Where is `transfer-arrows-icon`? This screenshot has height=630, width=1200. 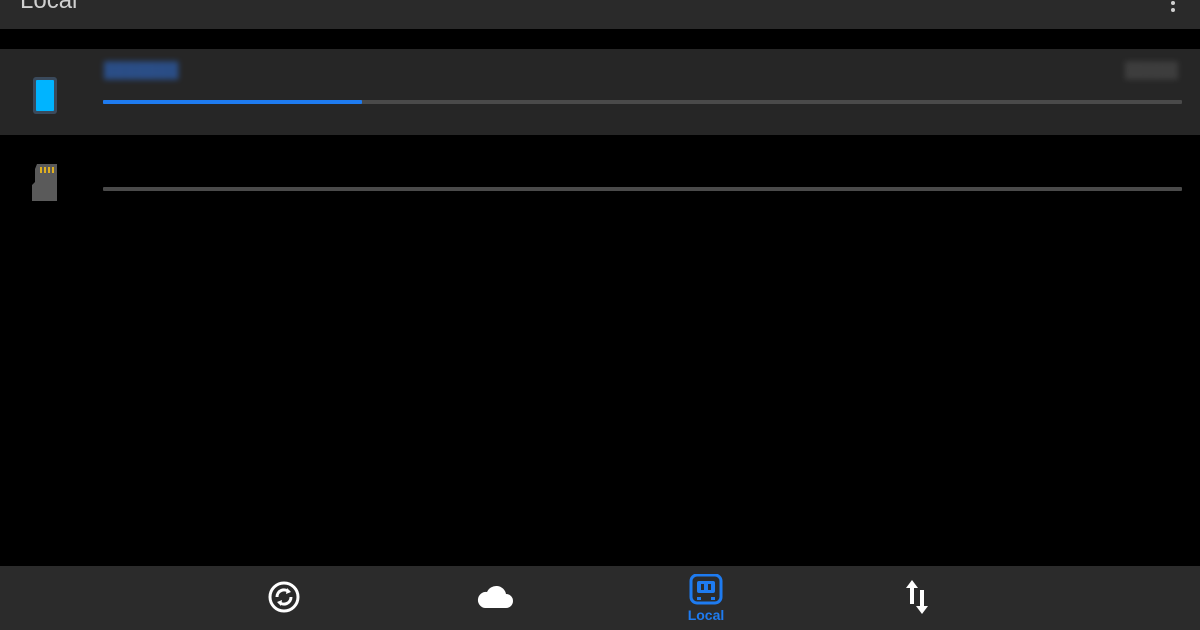
transfer-arrows-icon is located at coordinates (917, 597).